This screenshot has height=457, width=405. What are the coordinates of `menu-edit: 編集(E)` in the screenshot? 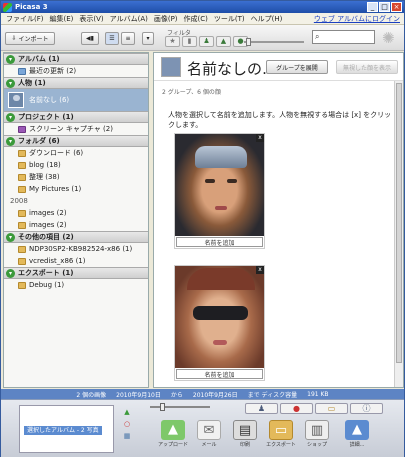 It's located at (62, 19).